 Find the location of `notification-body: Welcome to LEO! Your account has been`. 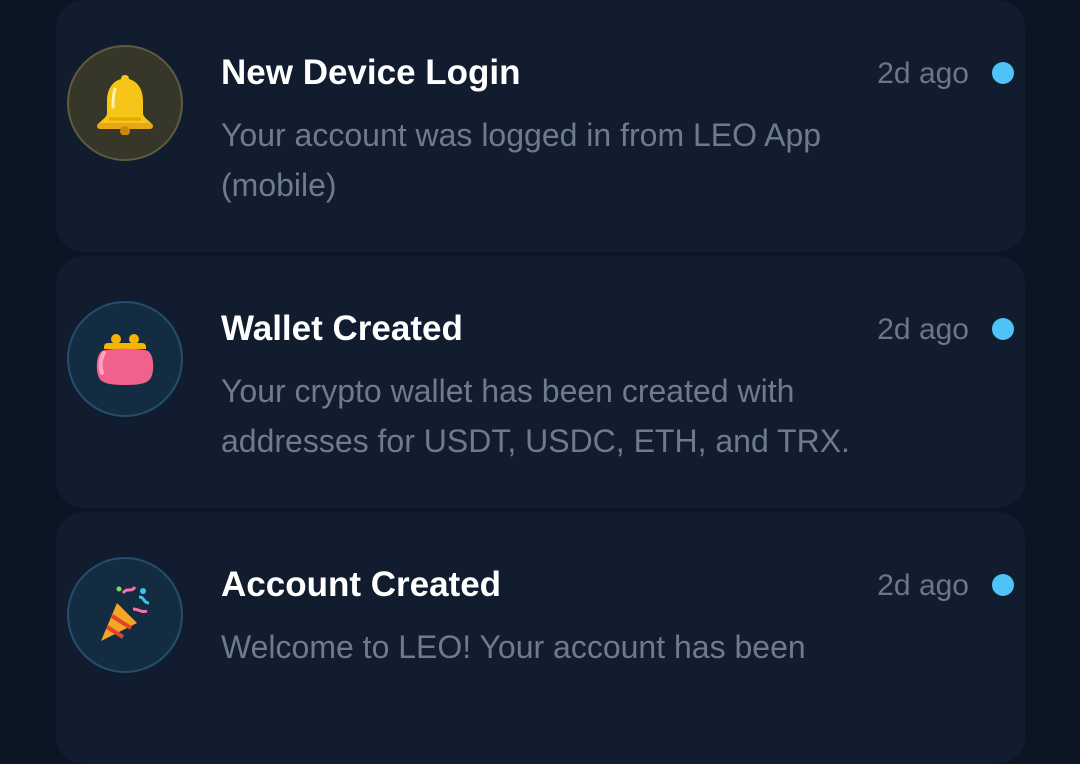

notification-body: Welcome to LEO! Your account has been is located at coordinates (513, 647).